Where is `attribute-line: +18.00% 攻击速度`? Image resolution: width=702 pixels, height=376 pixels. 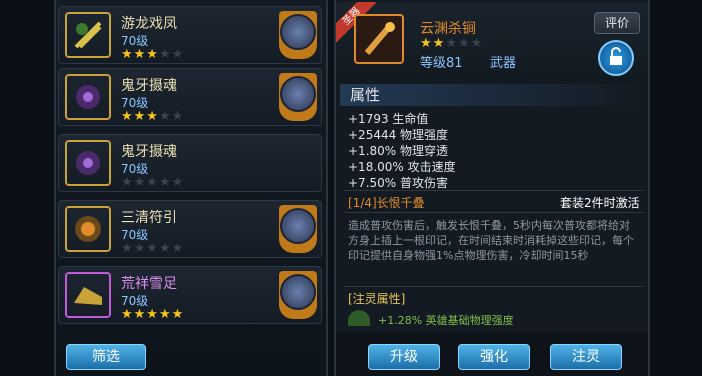 attribute-line: +18.00% 攻击速度 is located at coordinates (402, 167).